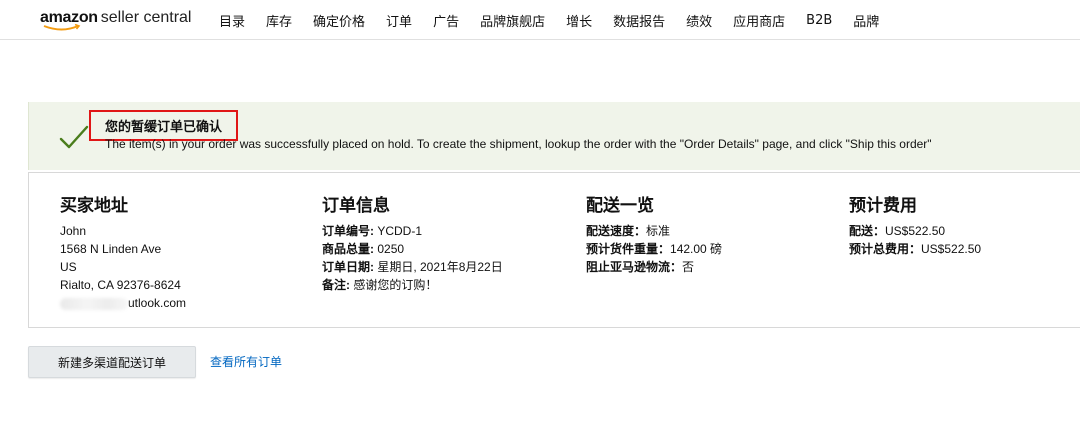  I want to click on nav-growth: 增长, so click(579, 20).